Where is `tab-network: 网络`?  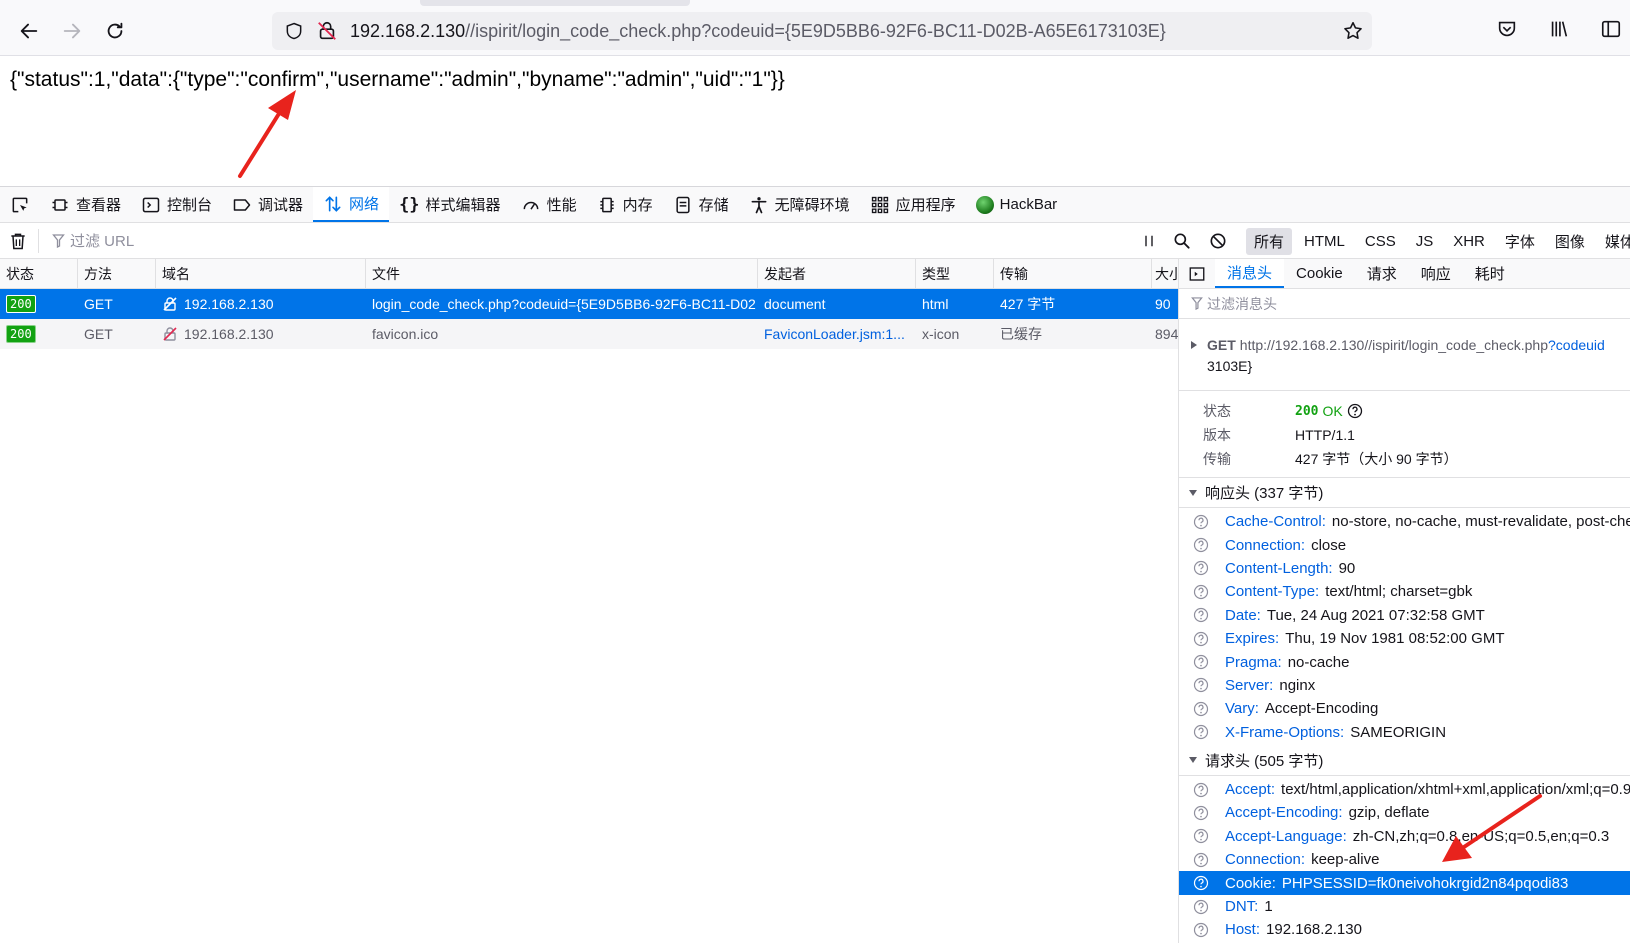
tab-network: 网络 is located at coordinates (351, 204).